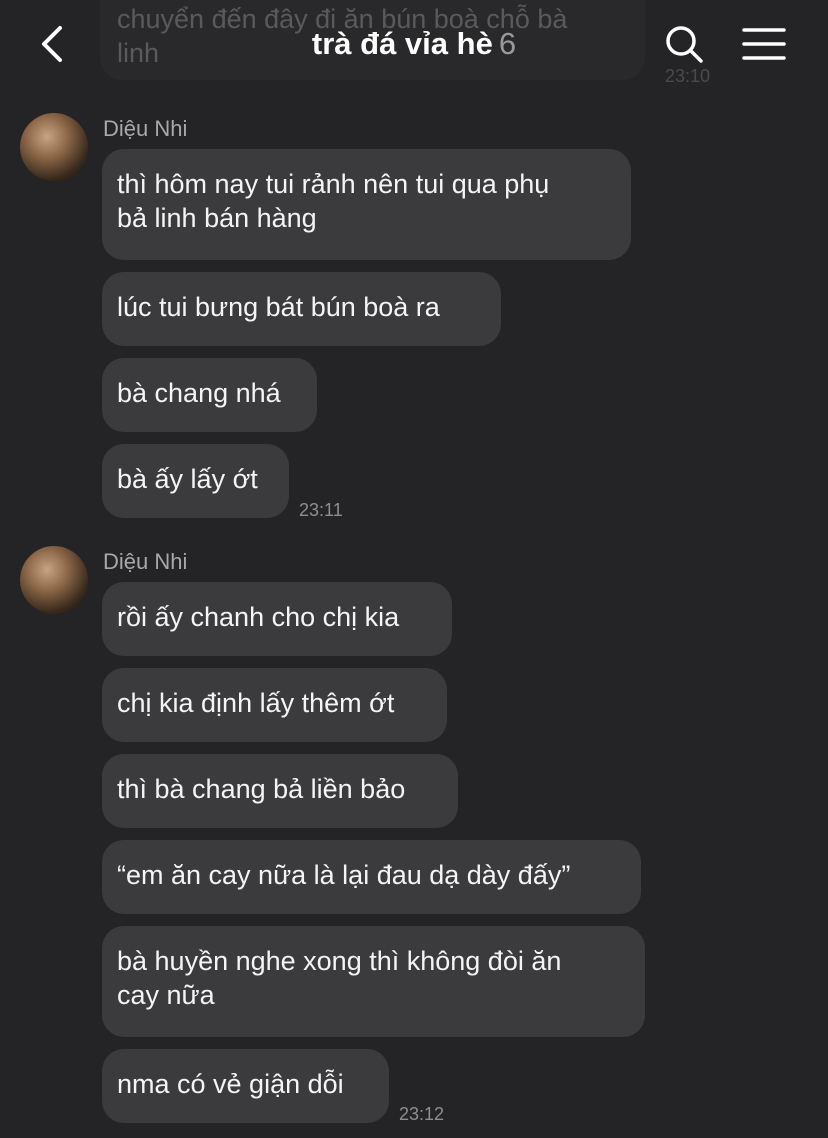  I want to click on chat-header: trà đá vỉa hè 6, so click(414, 46).